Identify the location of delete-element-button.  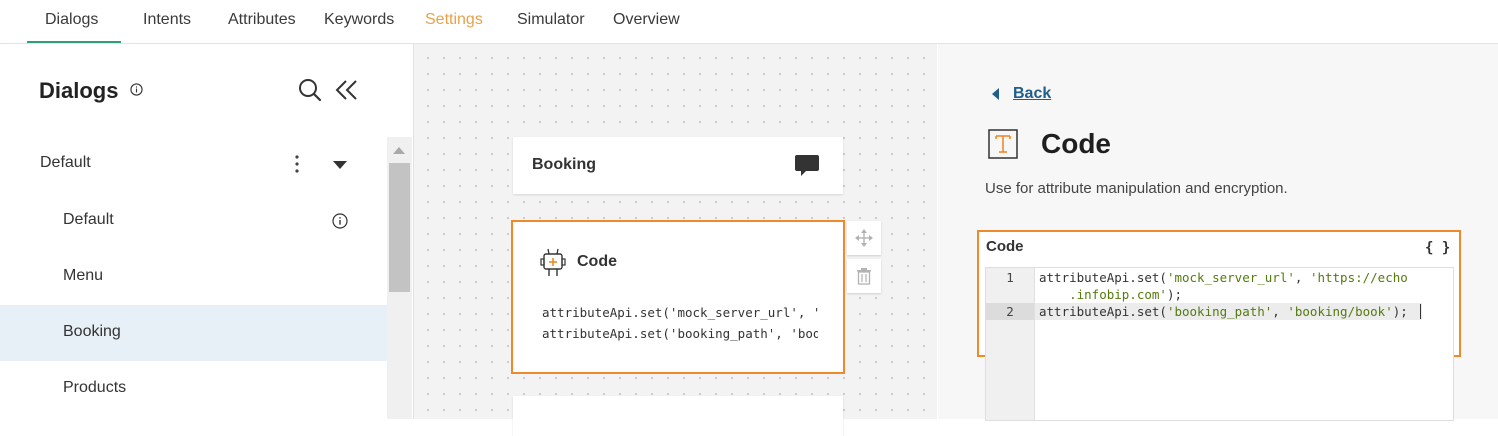
(864, 276).